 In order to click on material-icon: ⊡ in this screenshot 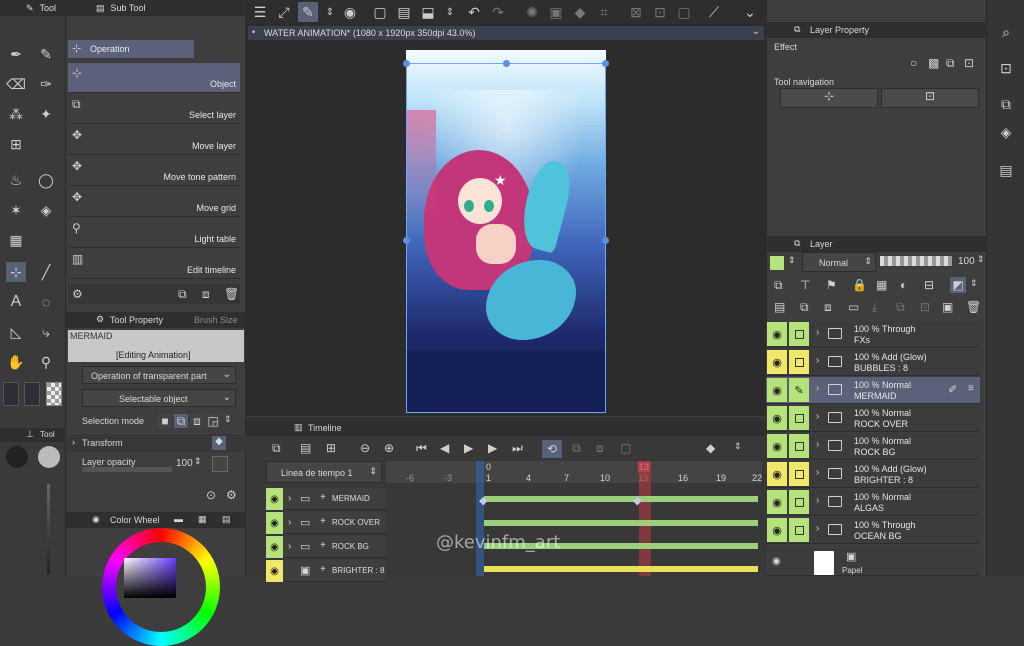, I will do `click(1006, 68)`.